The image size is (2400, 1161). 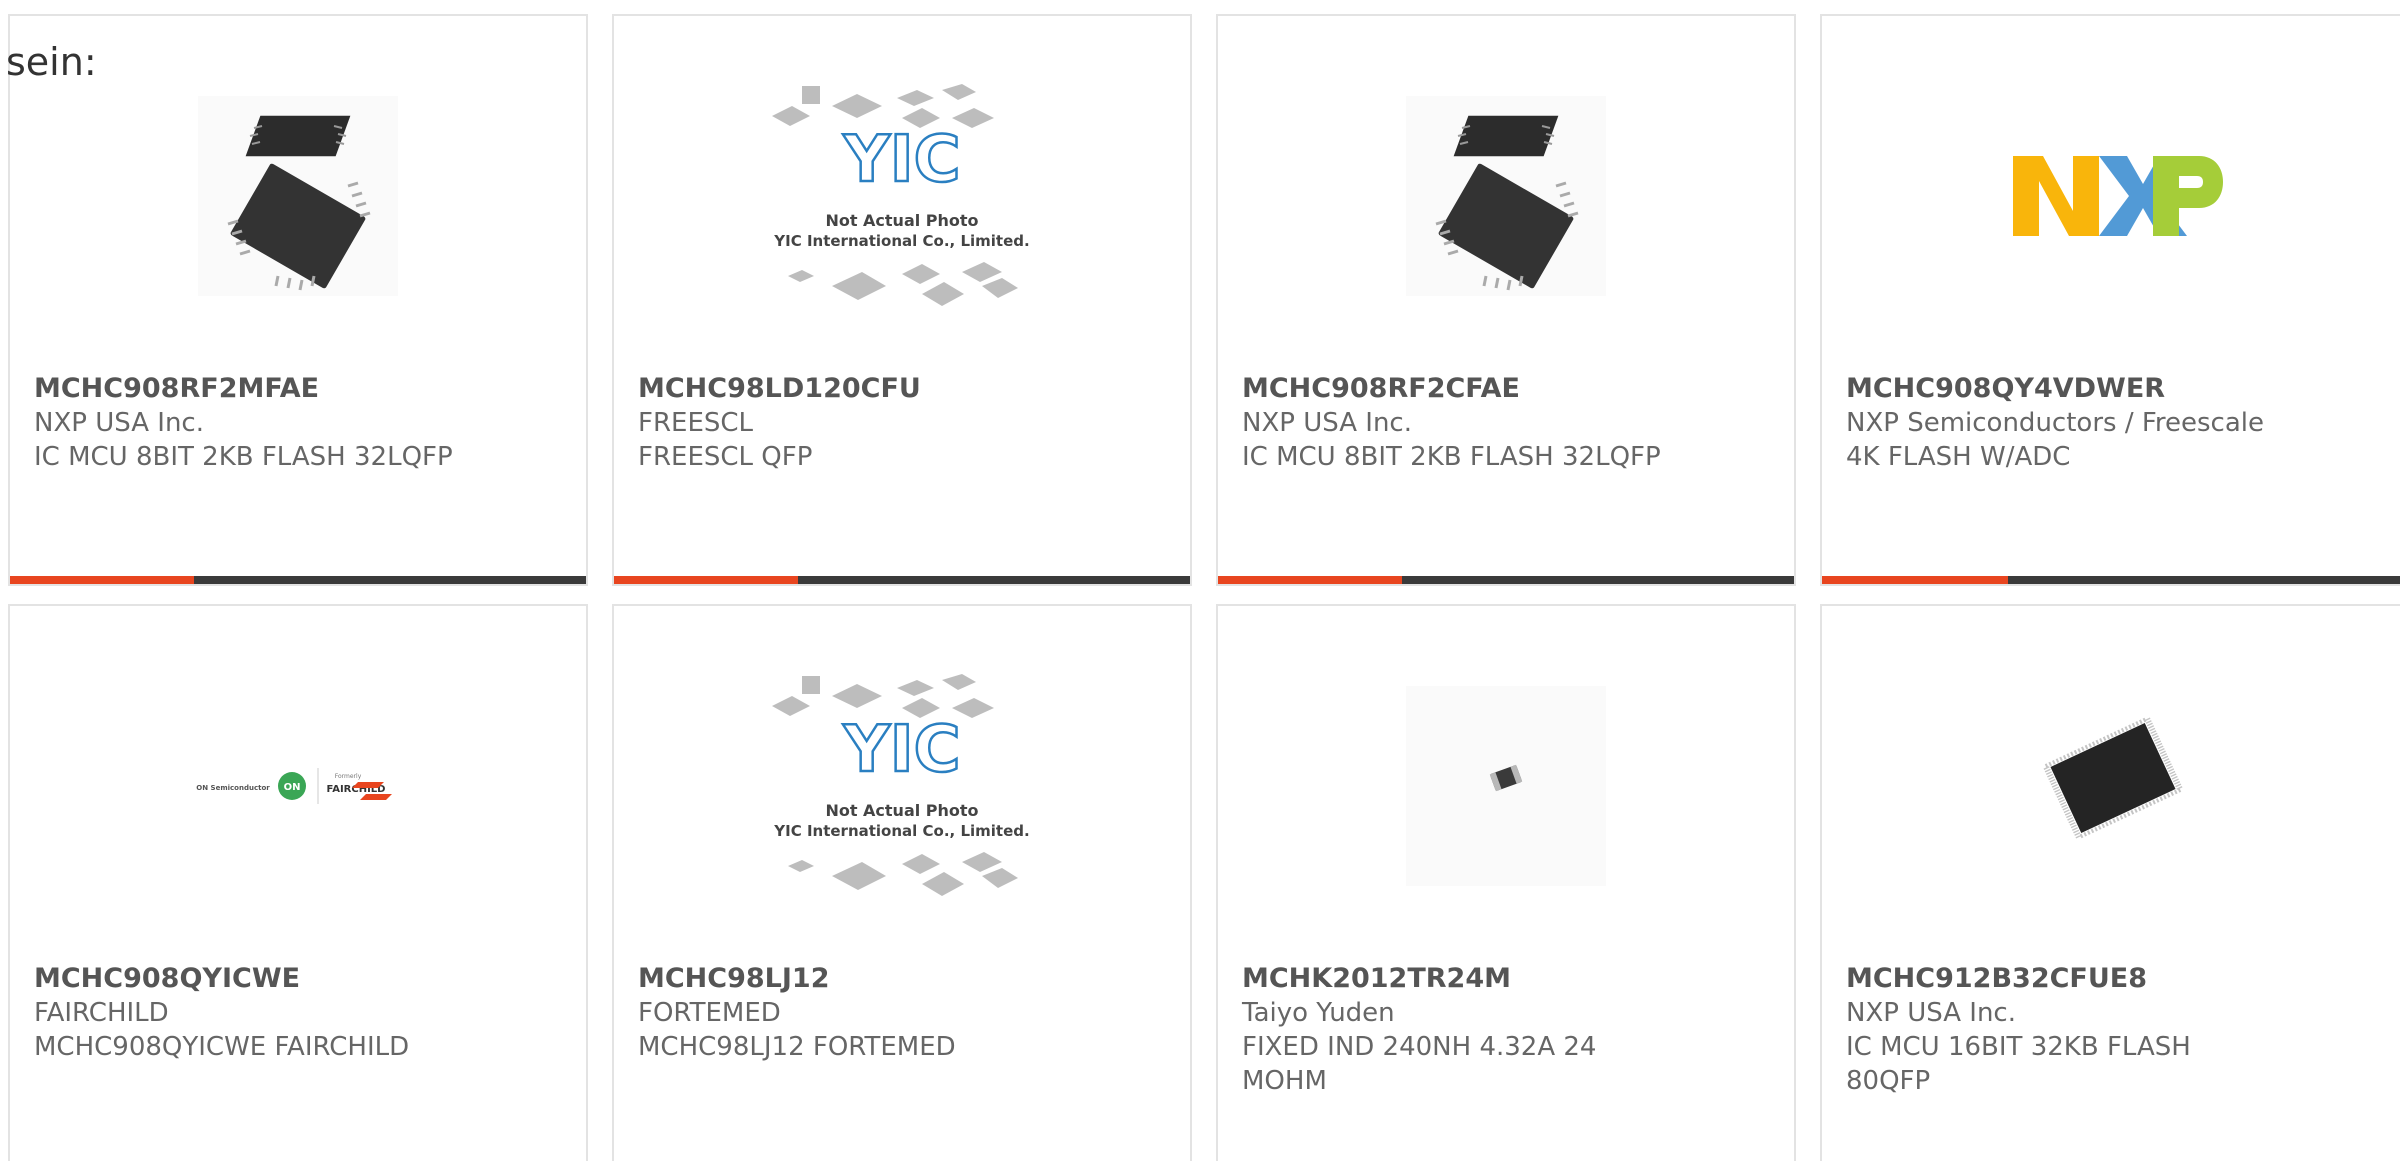 I want to click on product-description: IC MCU 16BIT 32KB FLASH 80QFP, so click(x=2018, y=1064).